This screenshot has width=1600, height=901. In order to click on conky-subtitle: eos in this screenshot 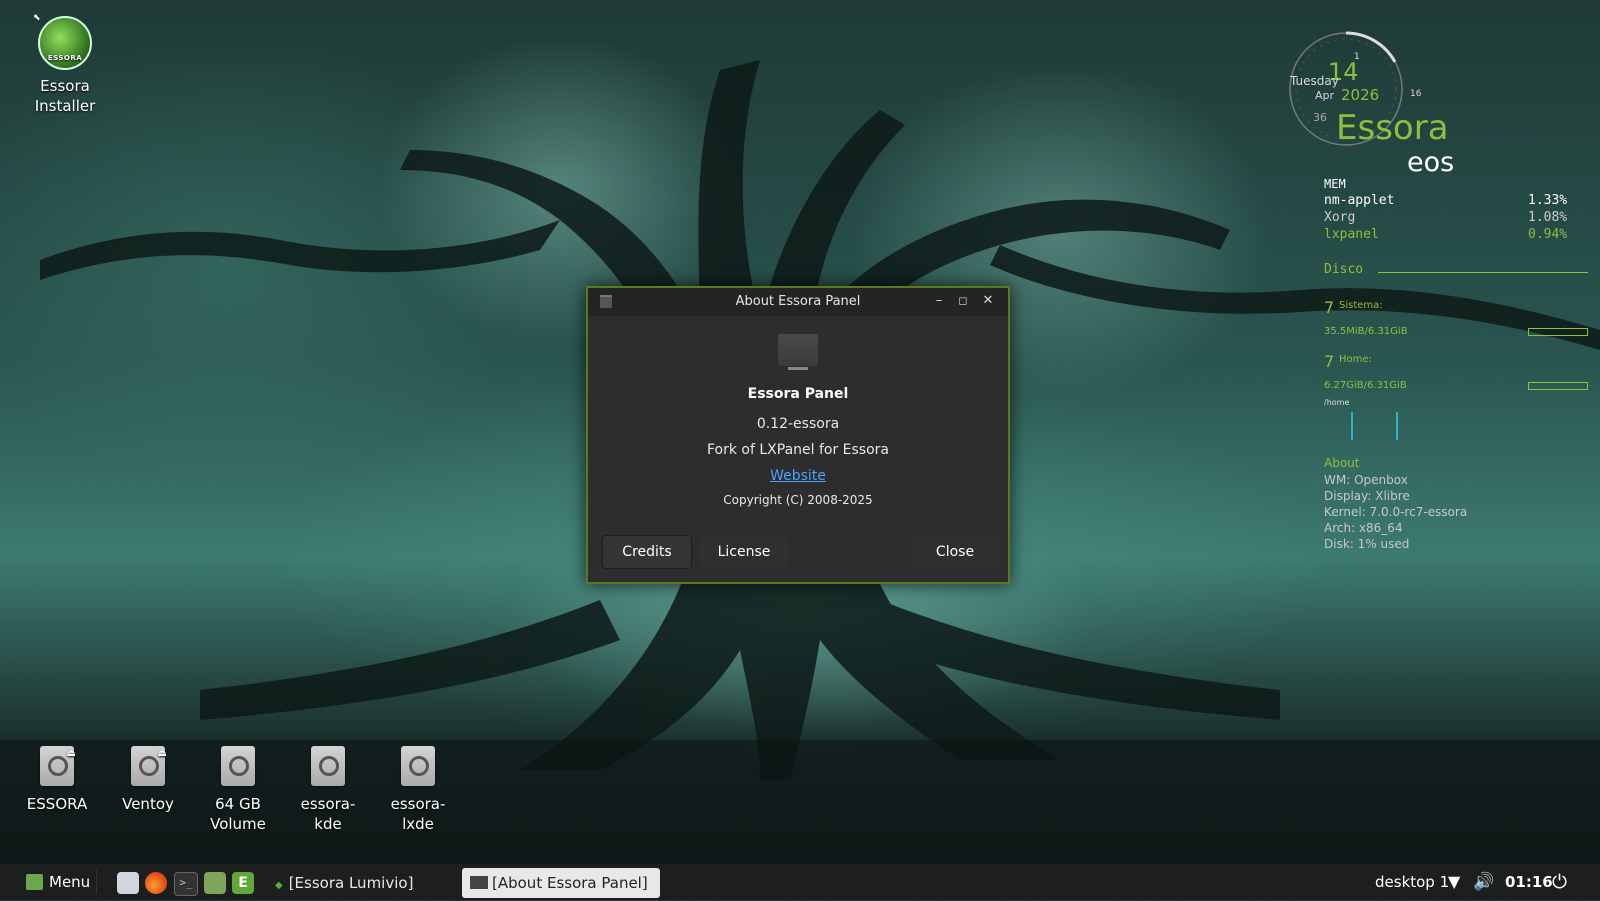, I will do `click(1431, 162)`.